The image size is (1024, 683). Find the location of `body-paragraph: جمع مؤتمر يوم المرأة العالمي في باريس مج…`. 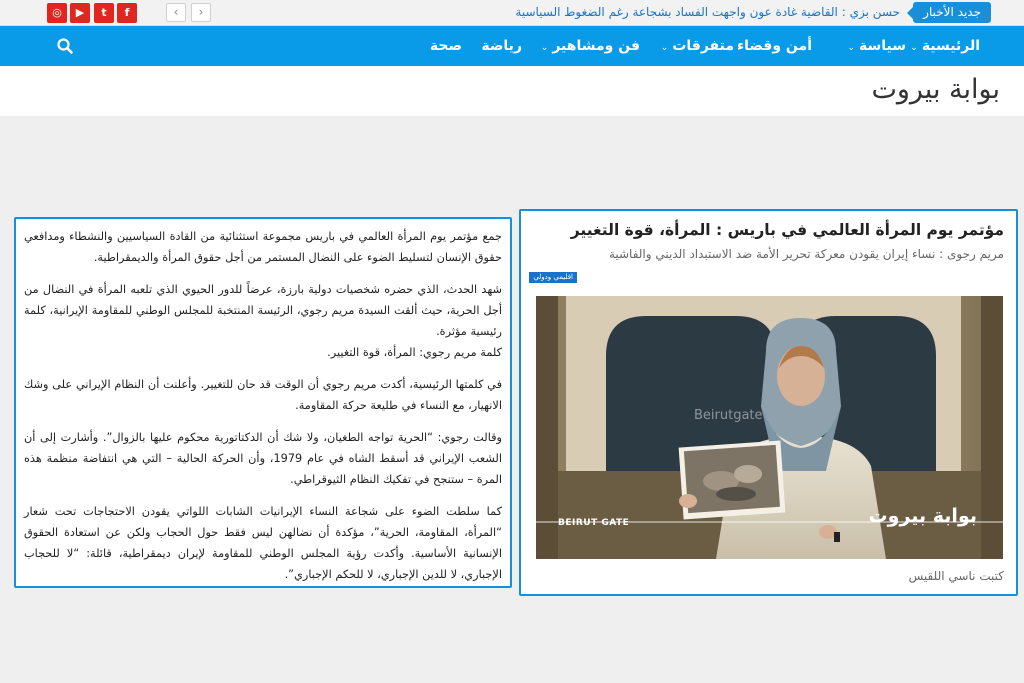

body-paragraph: جمع مؤتمر يوم المرأة العالمي في باريس مج… is located at coordinates (263, 247).